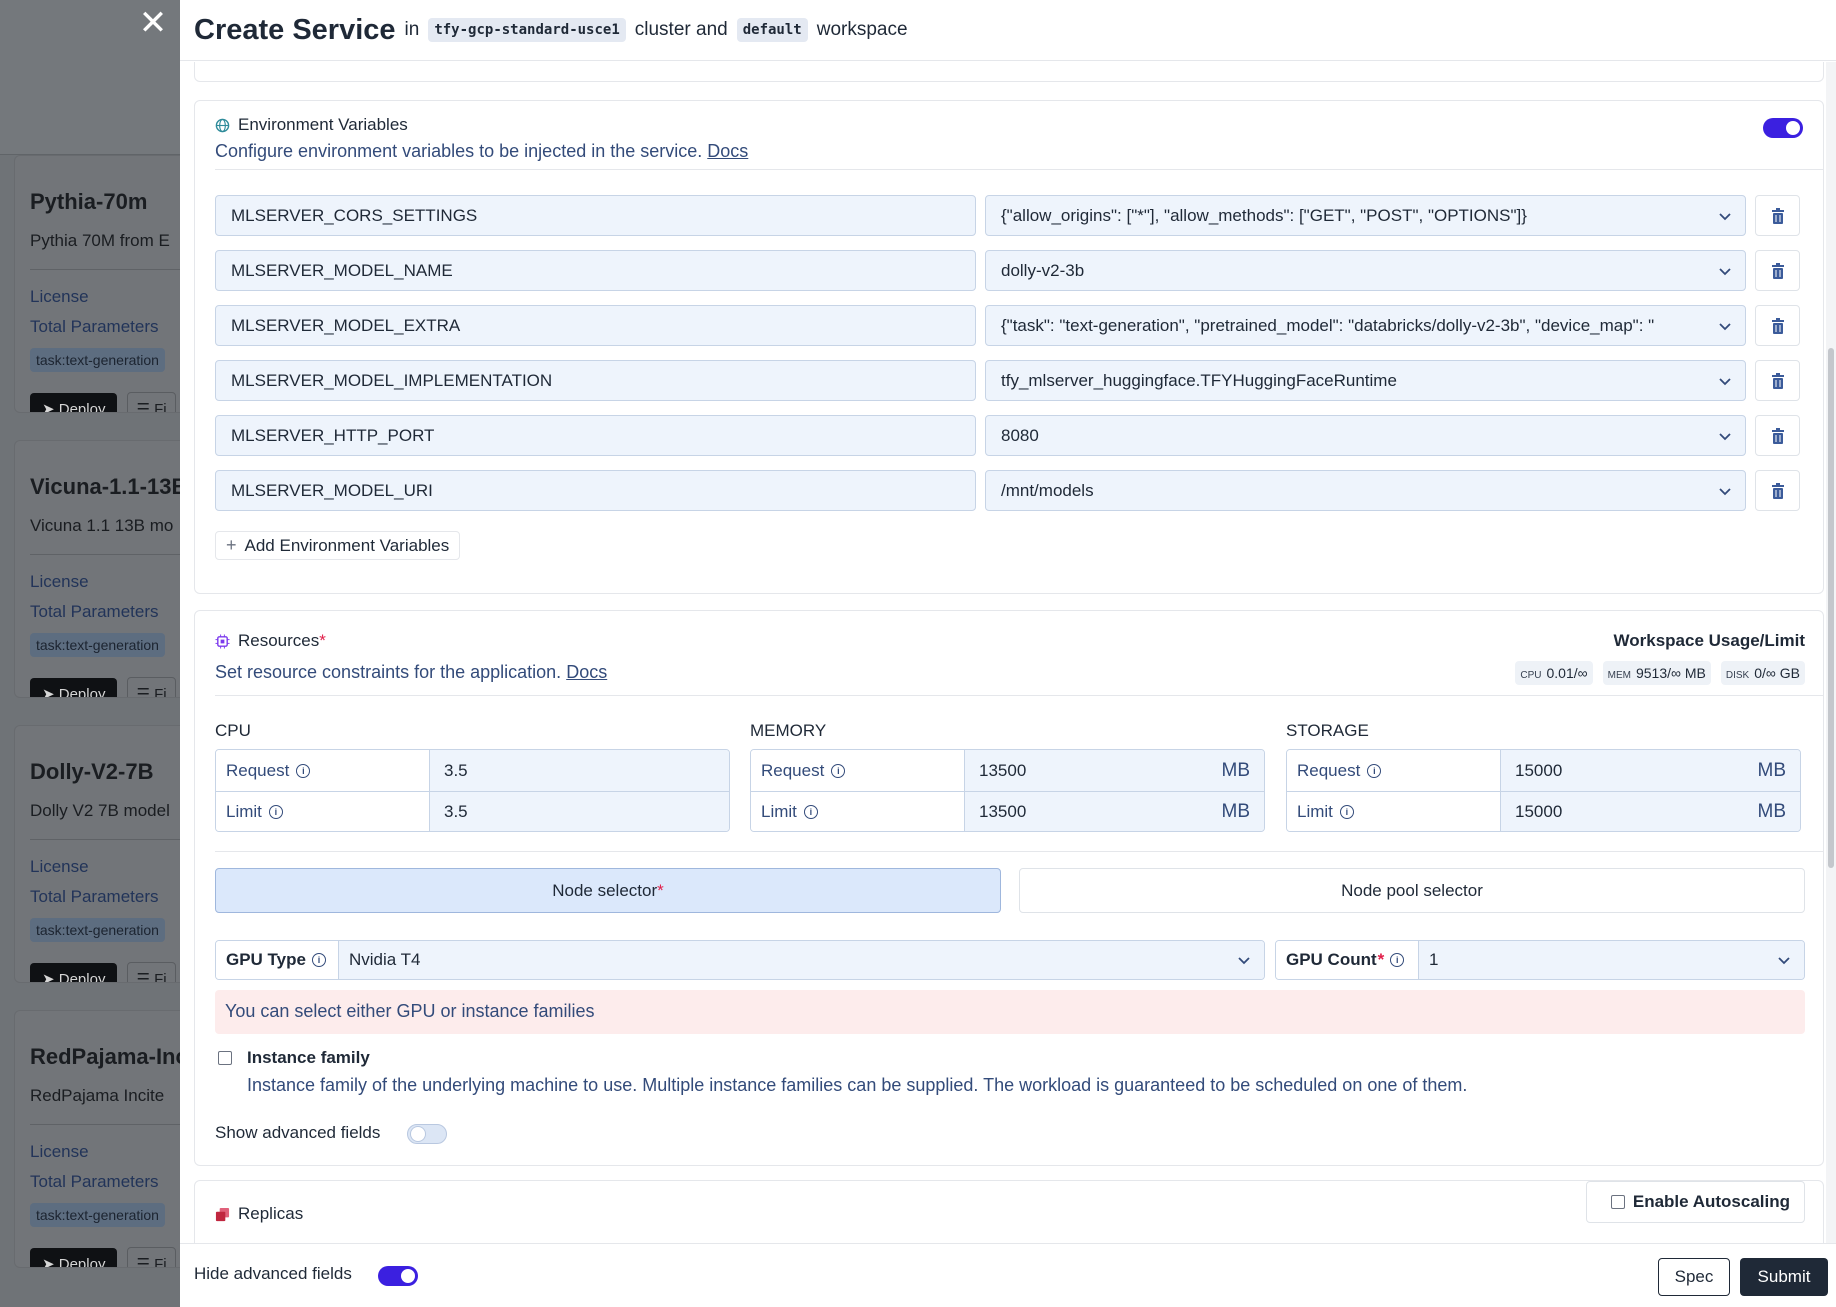 The width and height of the screenshot is (1836, 1307). What do you see at coordinates (338, 545) in the screenshot?
I see `add-env-var-button: + Add Environment Variables` at bounding box center [338, 545].